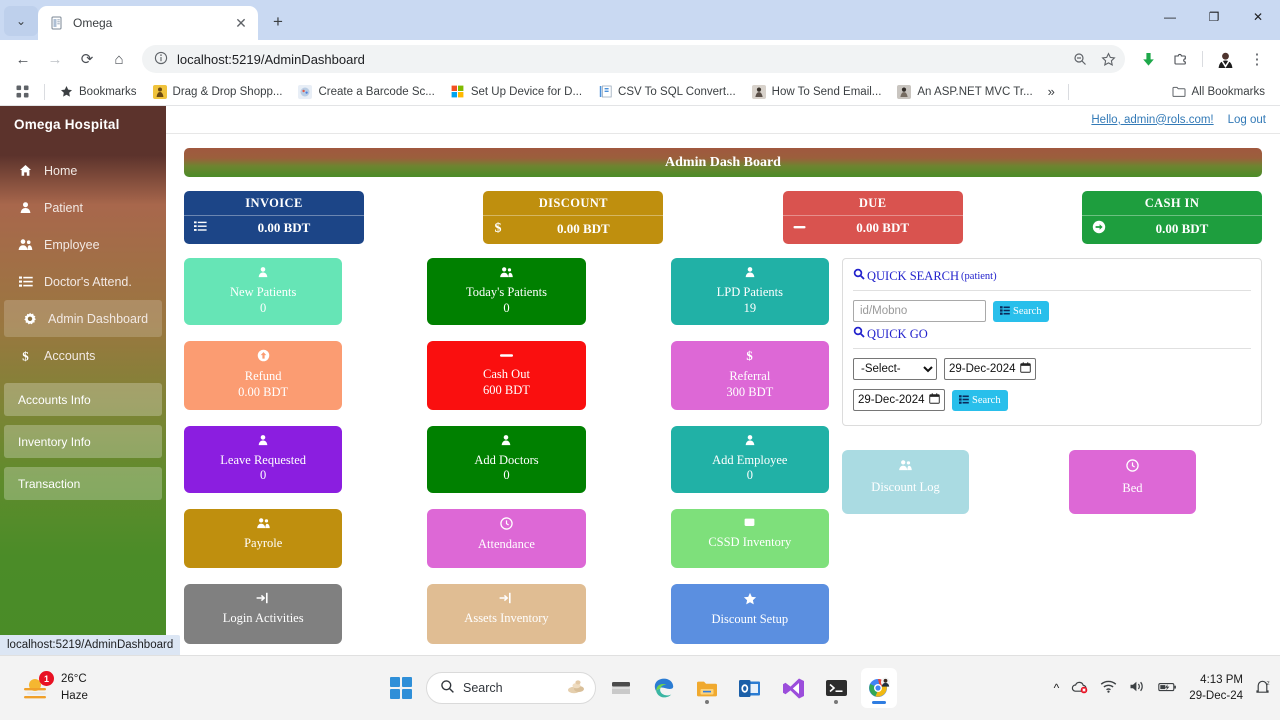 This screenshot has height=720, width=1280. What do you see at coordinates (83, 170) in the screenshot?
I see `sidebar-item-home: Home` at bounding box center [83, 170].